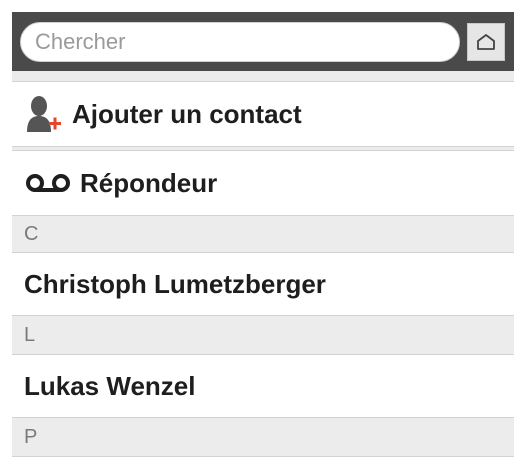 The width and height of the screenshot is (514, 474). Describe the element at coordinates (263, 183) in the screenshot. I see `voicemail-row: Répondeur` at that location.